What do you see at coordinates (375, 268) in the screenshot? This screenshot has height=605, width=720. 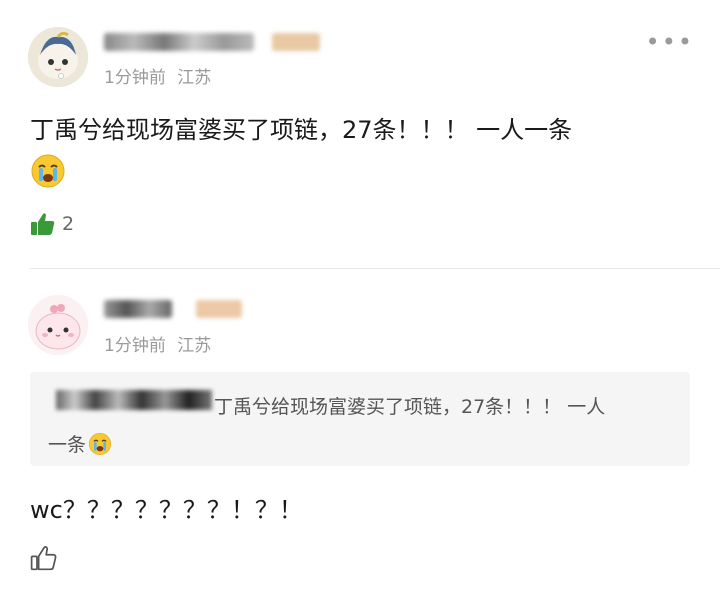 I see `post-divider` at bounding box center [375, 268].